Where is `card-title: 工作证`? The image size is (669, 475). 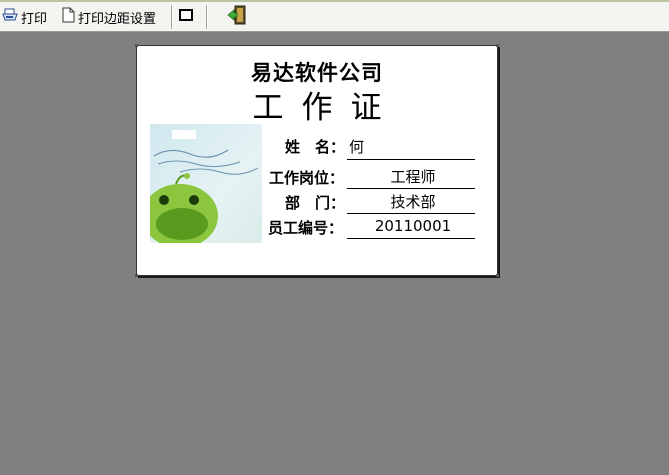 card-title: 工作证 is located at coordinates (326, 108).